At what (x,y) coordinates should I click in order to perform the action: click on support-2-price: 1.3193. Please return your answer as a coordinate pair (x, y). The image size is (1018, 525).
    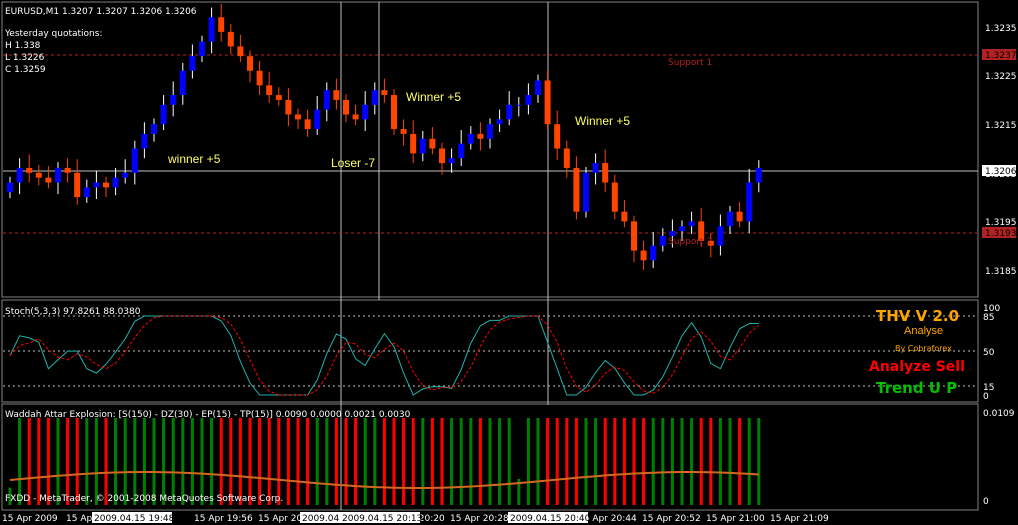
    Looking at the image, I should click on (1001, 234).